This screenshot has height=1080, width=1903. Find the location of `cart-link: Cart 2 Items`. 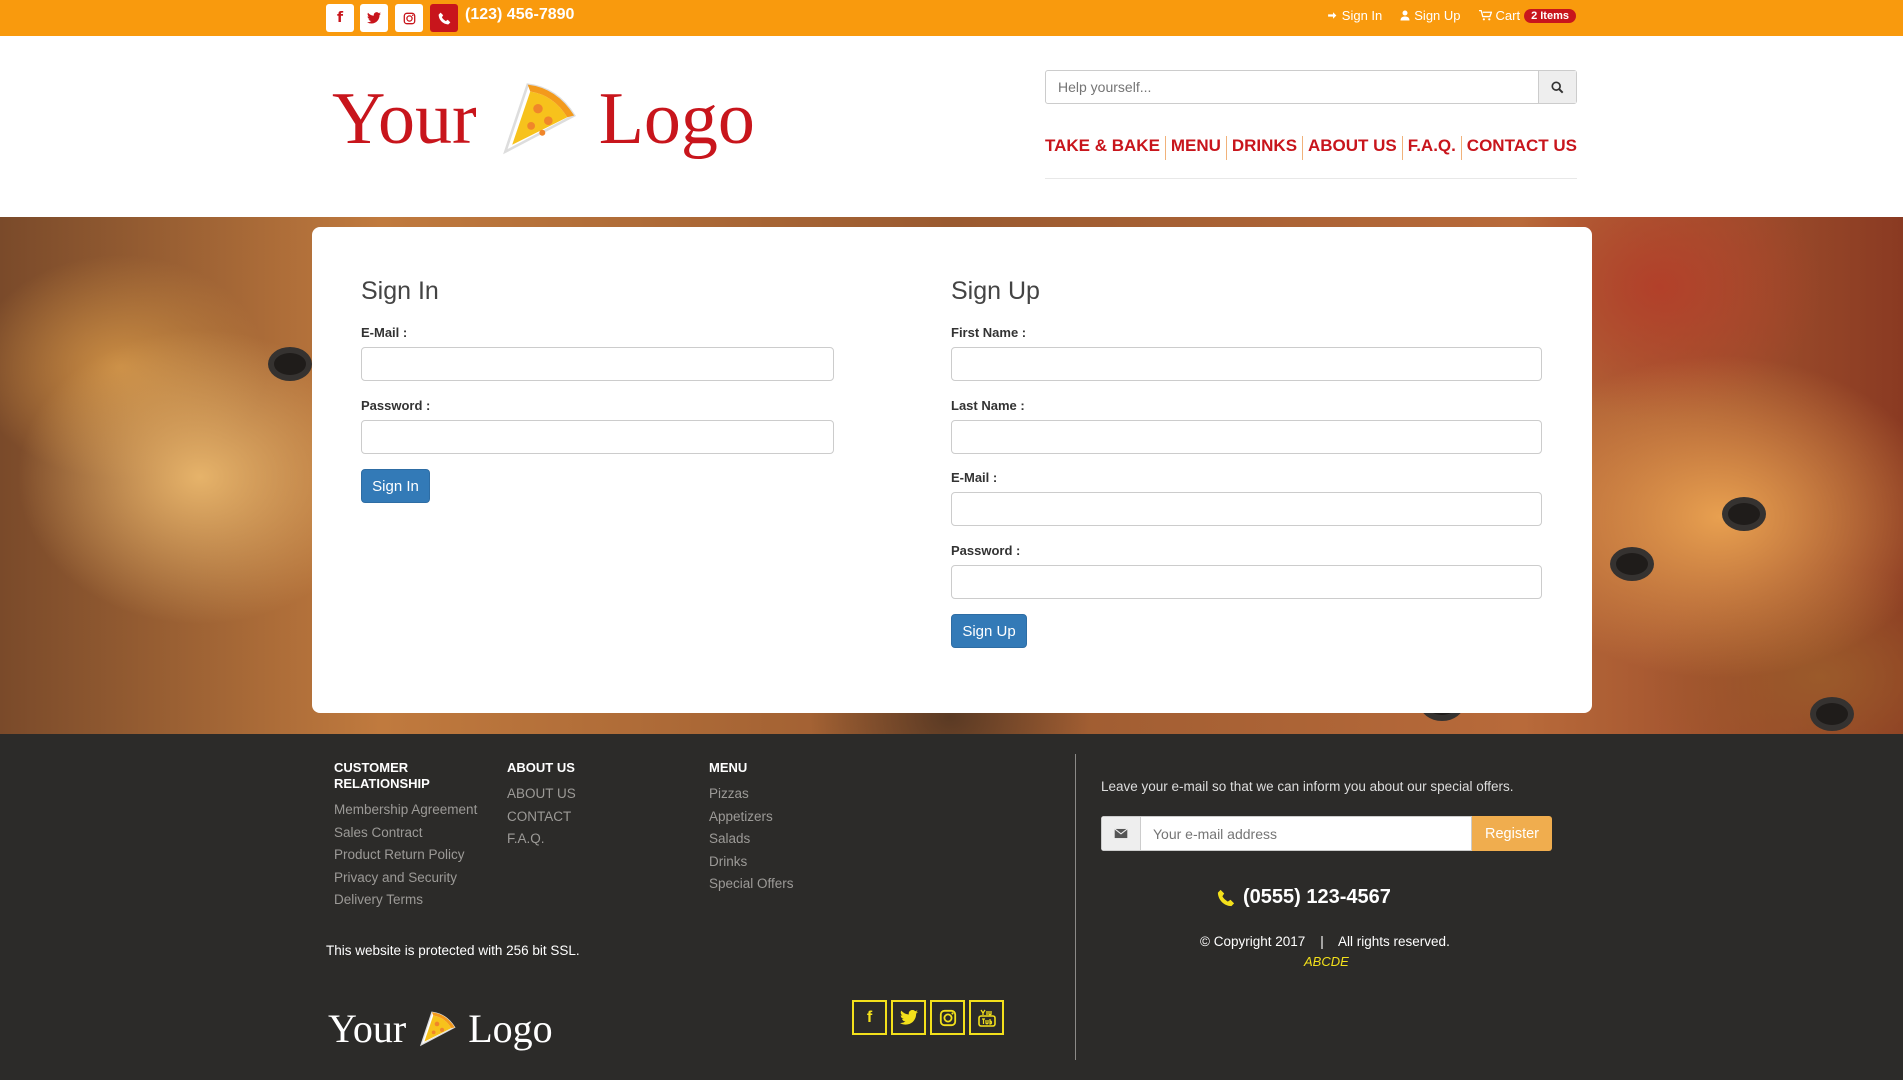

cart-link: Cart 2 Items is located at coordinates (1527, 15).